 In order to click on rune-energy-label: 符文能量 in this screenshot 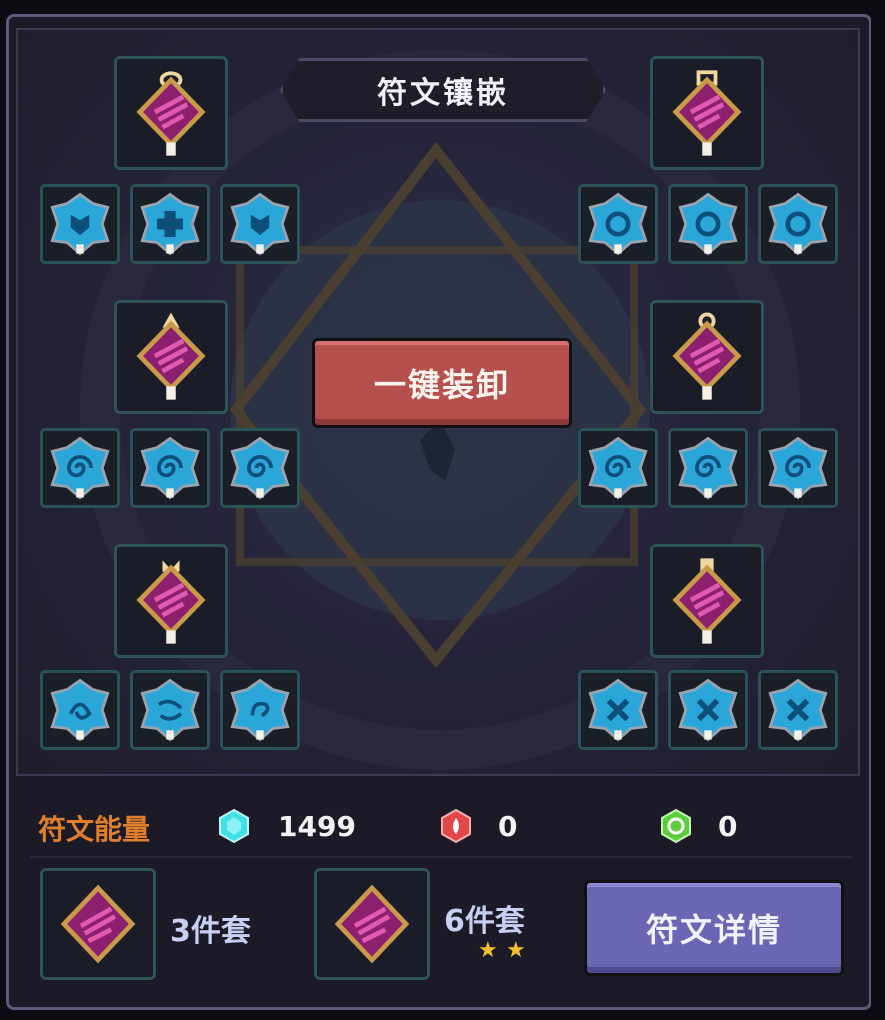, I will do `click(94, 829)`.